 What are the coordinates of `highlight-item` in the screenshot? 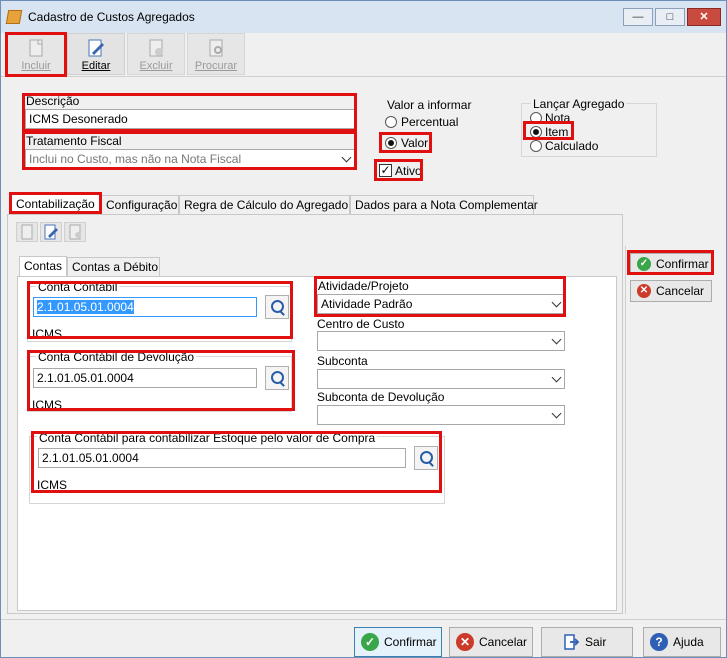 It's located at (548, 130).